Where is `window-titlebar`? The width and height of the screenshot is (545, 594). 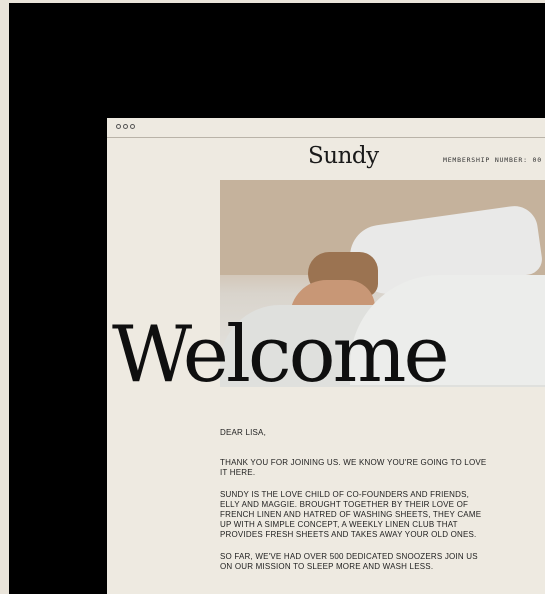 window-titlebar is located at coordinates (326, 128).